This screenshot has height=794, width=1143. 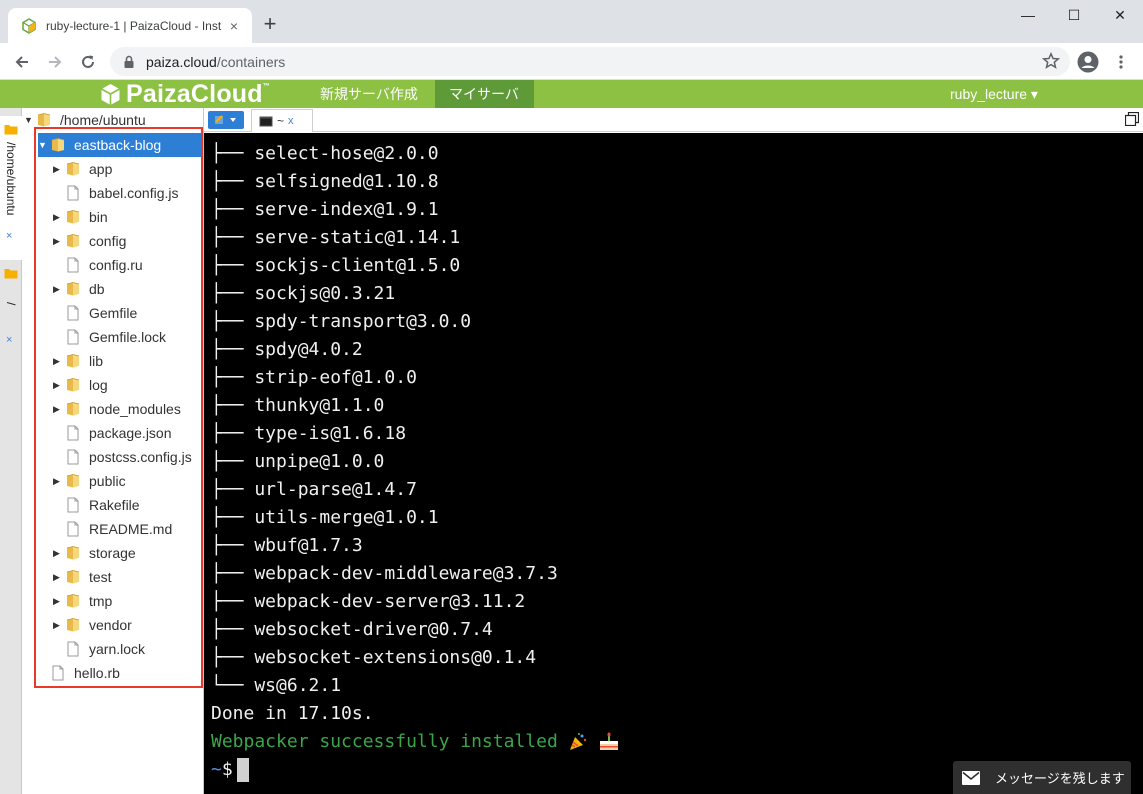 I want to click on tree-folder-item: ▶ log, so click(x=80, y=385).